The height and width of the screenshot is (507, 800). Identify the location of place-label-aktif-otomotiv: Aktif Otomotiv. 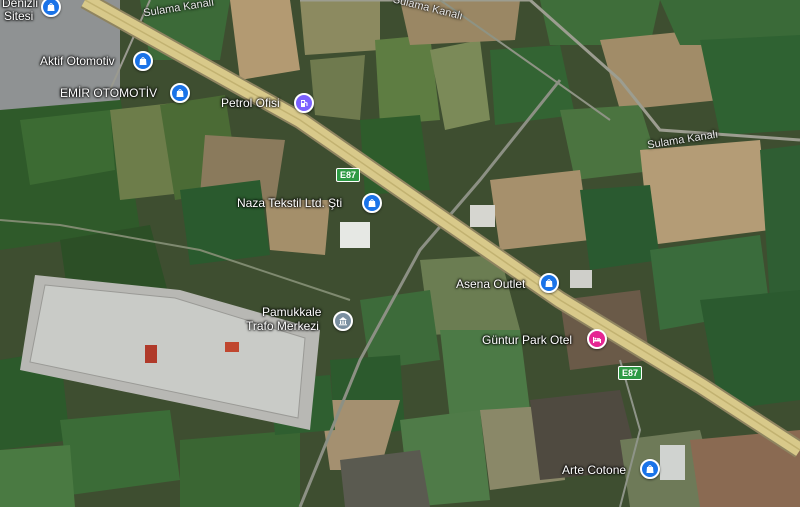
(77, 61).